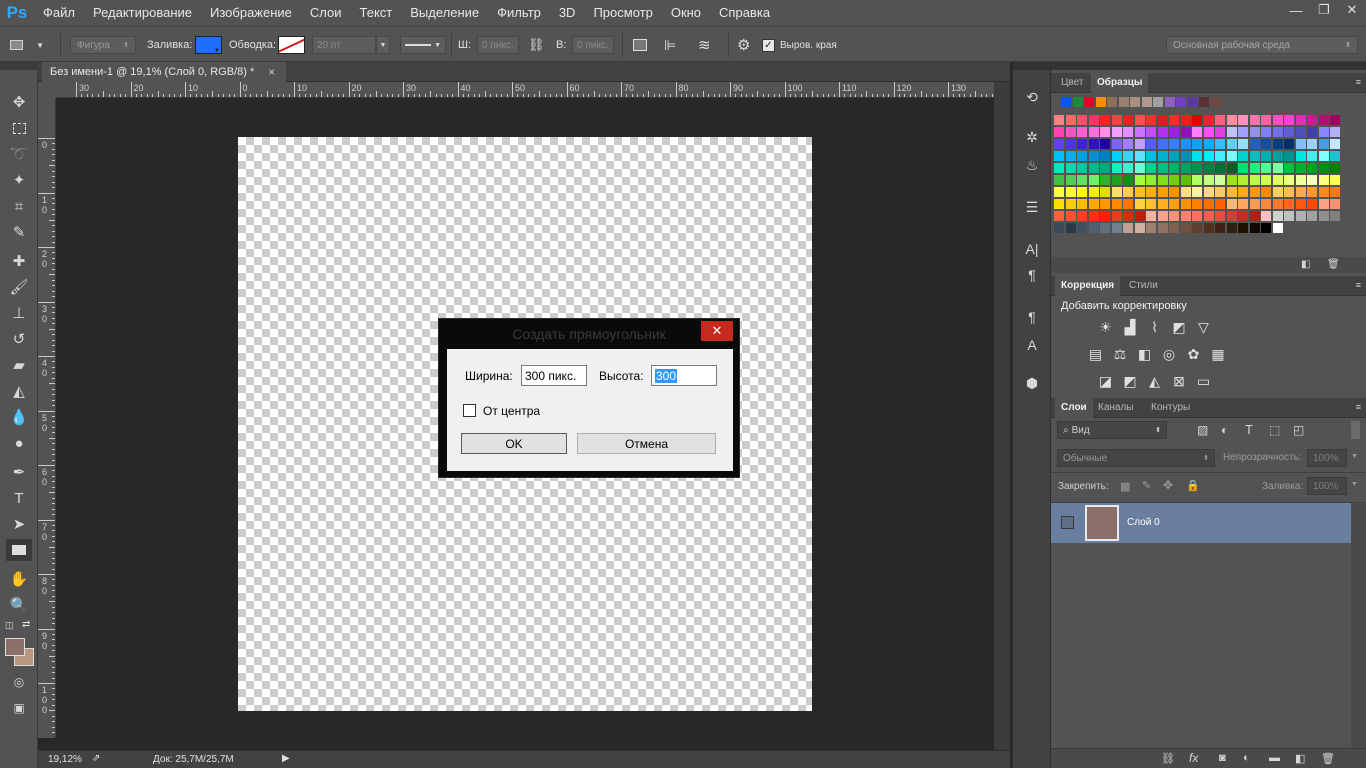  What do you see at coordinates (1246, 758) in the screenshot?
I see `new-adjustment-layer-icon: ◐` at bounding box center [1246, 758].